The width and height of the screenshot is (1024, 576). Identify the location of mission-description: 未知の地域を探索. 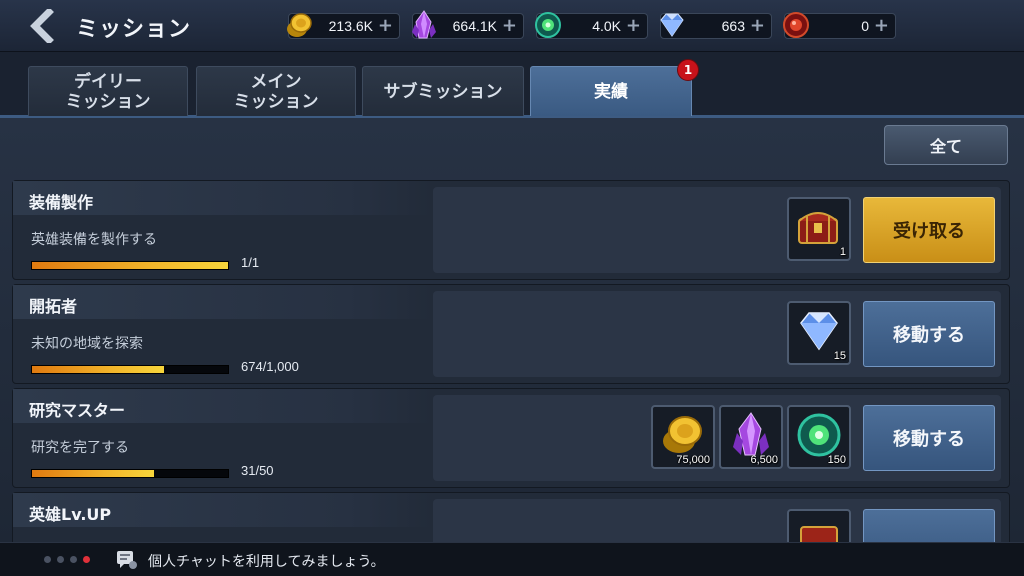
(87, 344).